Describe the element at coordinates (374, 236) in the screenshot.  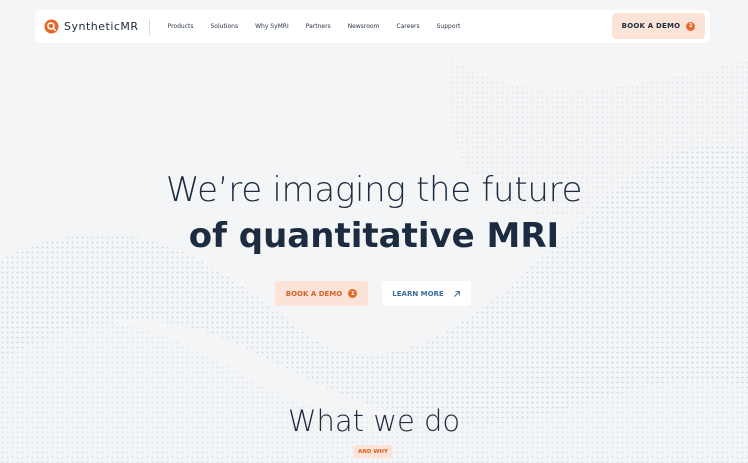
I see `hero-title-line2: of quantitative MRI` at that location.